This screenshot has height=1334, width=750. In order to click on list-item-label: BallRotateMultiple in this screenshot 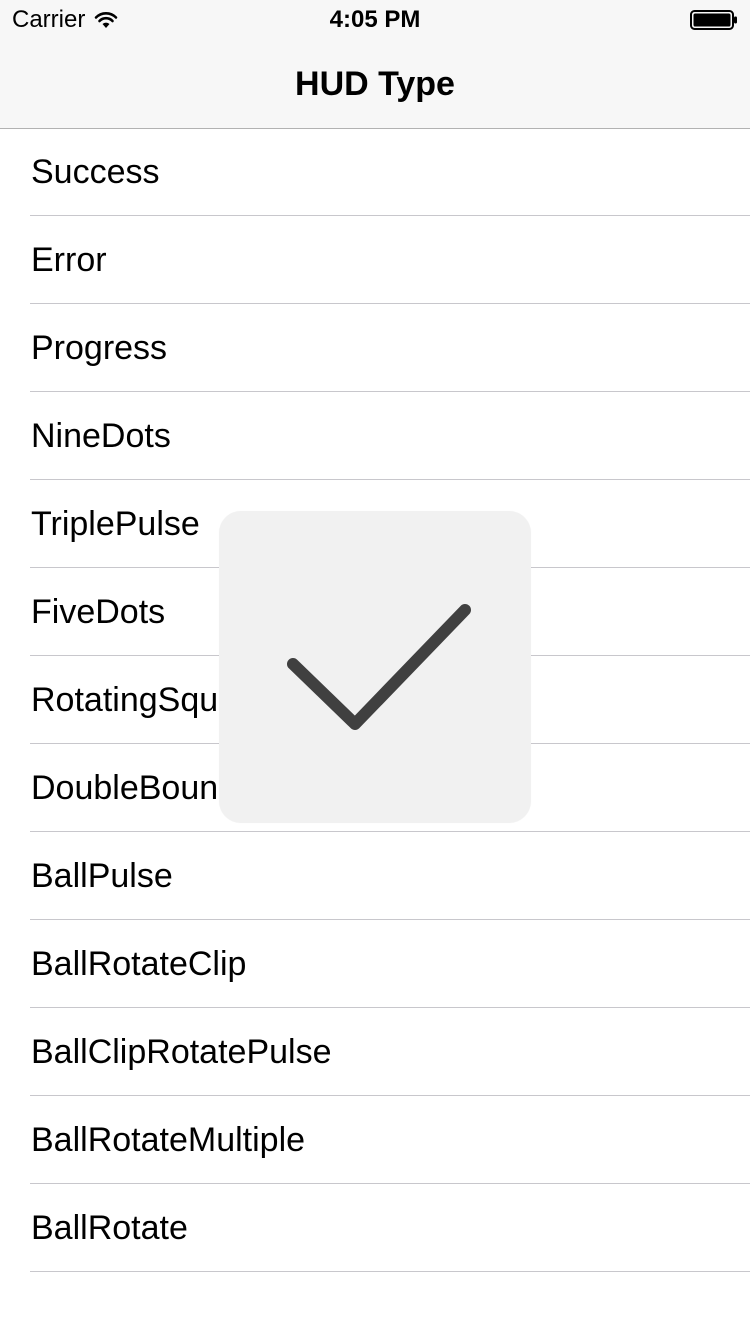, I will do `click(168, 1140)`.